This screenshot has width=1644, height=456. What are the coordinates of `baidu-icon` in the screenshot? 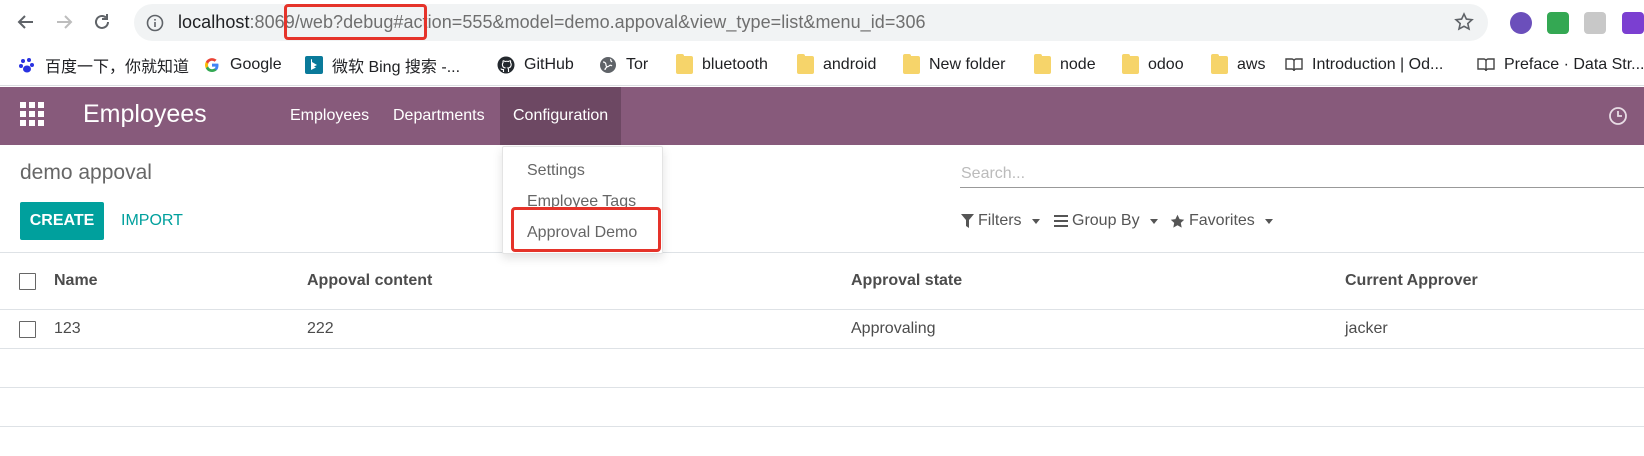 It's located at (26, 65).